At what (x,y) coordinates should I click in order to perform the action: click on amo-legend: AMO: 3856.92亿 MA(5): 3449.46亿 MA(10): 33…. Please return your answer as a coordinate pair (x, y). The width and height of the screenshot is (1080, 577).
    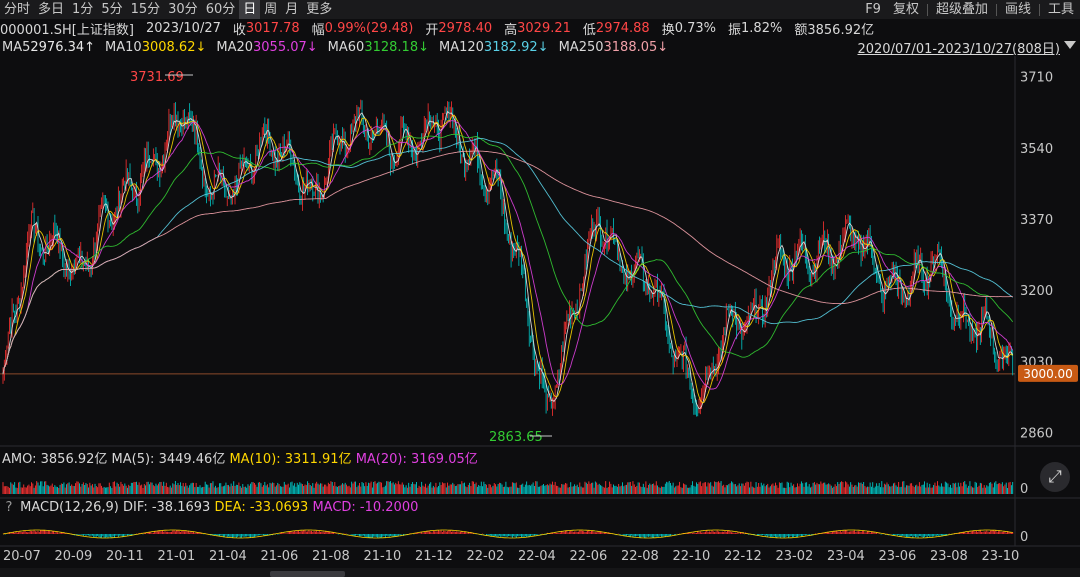
    Looking at the image, I should click on (240, 457).